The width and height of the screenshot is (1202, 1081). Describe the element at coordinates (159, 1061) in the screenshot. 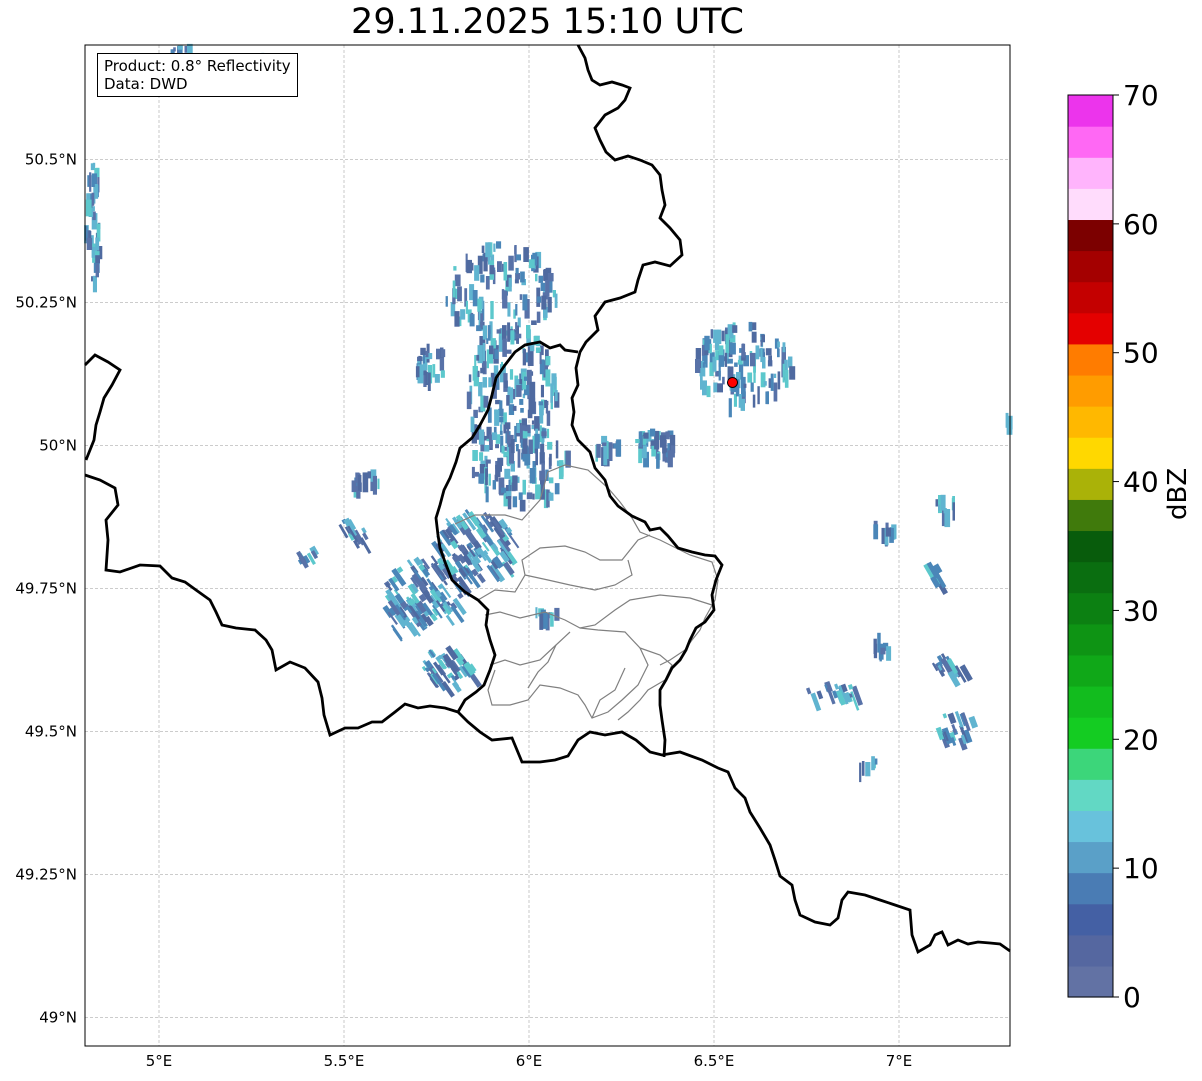

I see `lon-tick-label: 5°E` at that location.